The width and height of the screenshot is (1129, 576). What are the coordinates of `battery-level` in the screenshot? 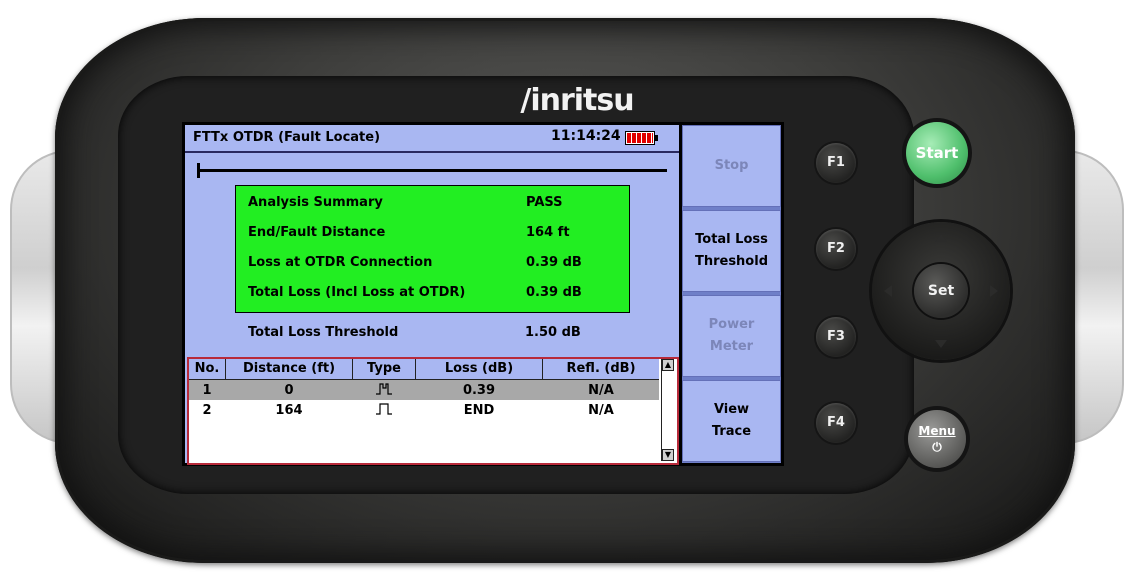 It's located at (640, 138).